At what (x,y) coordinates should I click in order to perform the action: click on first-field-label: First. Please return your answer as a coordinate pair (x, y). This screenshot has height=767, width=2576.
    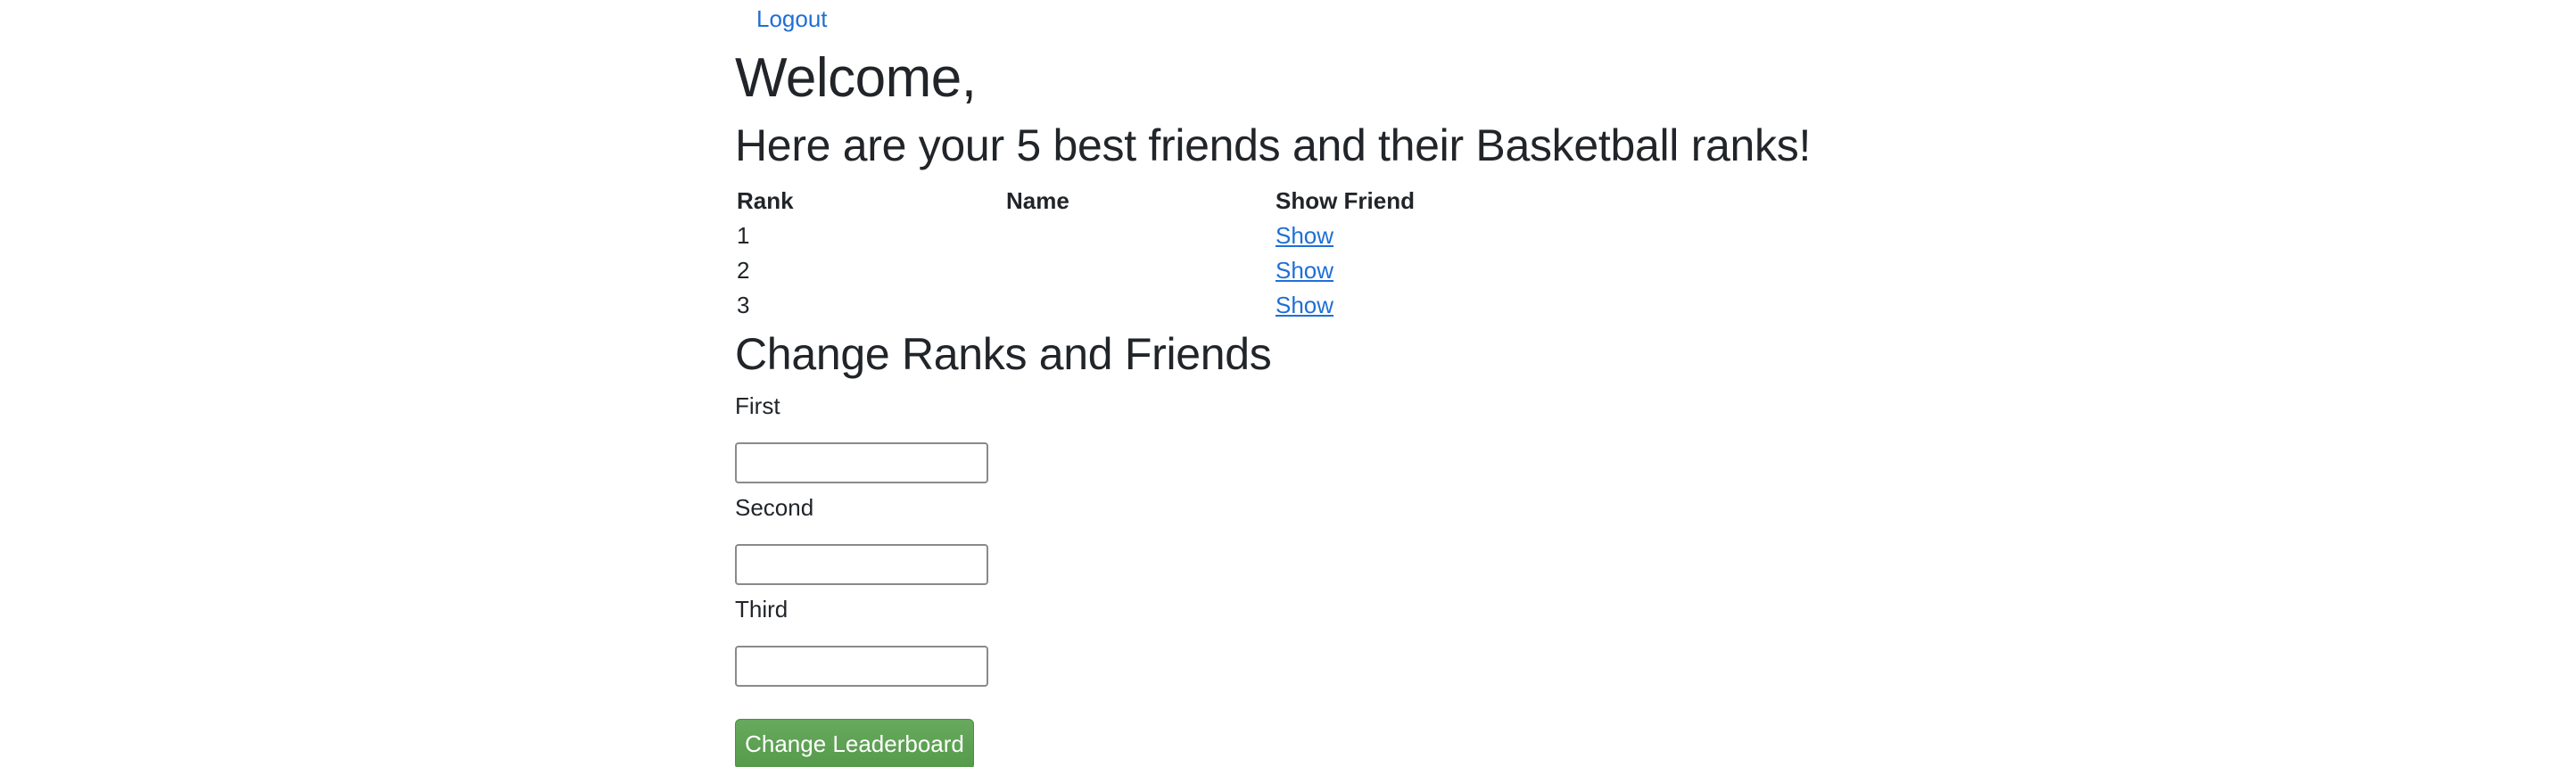
    Looking at the image, I should click on (757, 405).